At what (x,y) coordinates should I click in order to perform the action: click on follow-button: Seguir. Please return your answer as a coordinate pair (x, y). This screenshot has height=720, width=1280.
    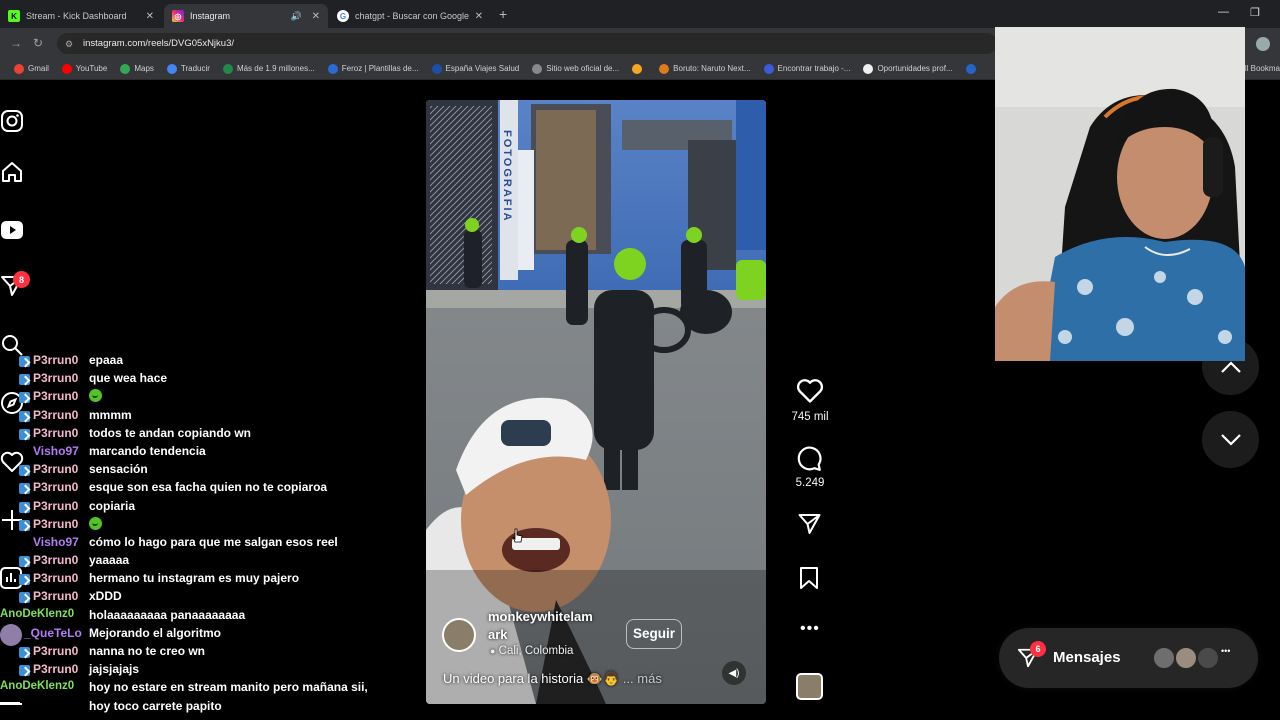
    Looking at the image, I should click on (654, 634).